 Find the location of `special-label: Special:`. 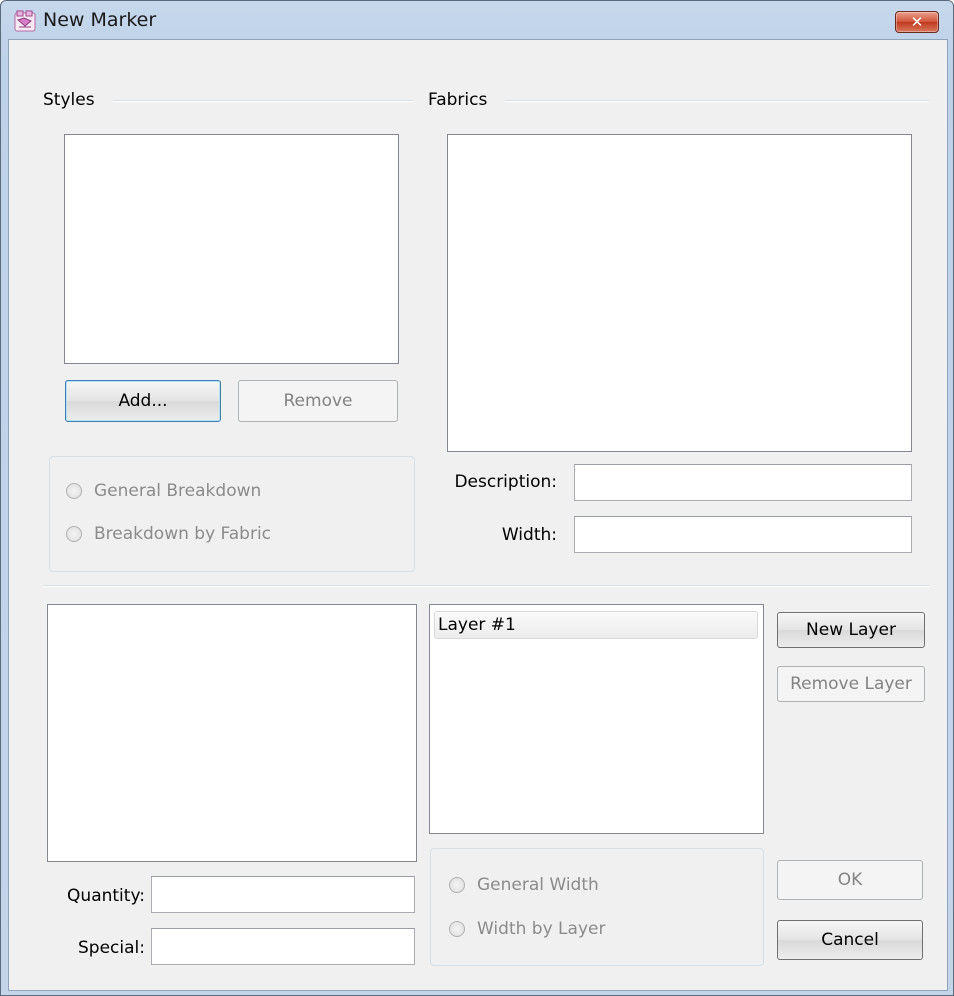

special-label: Special: is located at coordinates (111, 948).